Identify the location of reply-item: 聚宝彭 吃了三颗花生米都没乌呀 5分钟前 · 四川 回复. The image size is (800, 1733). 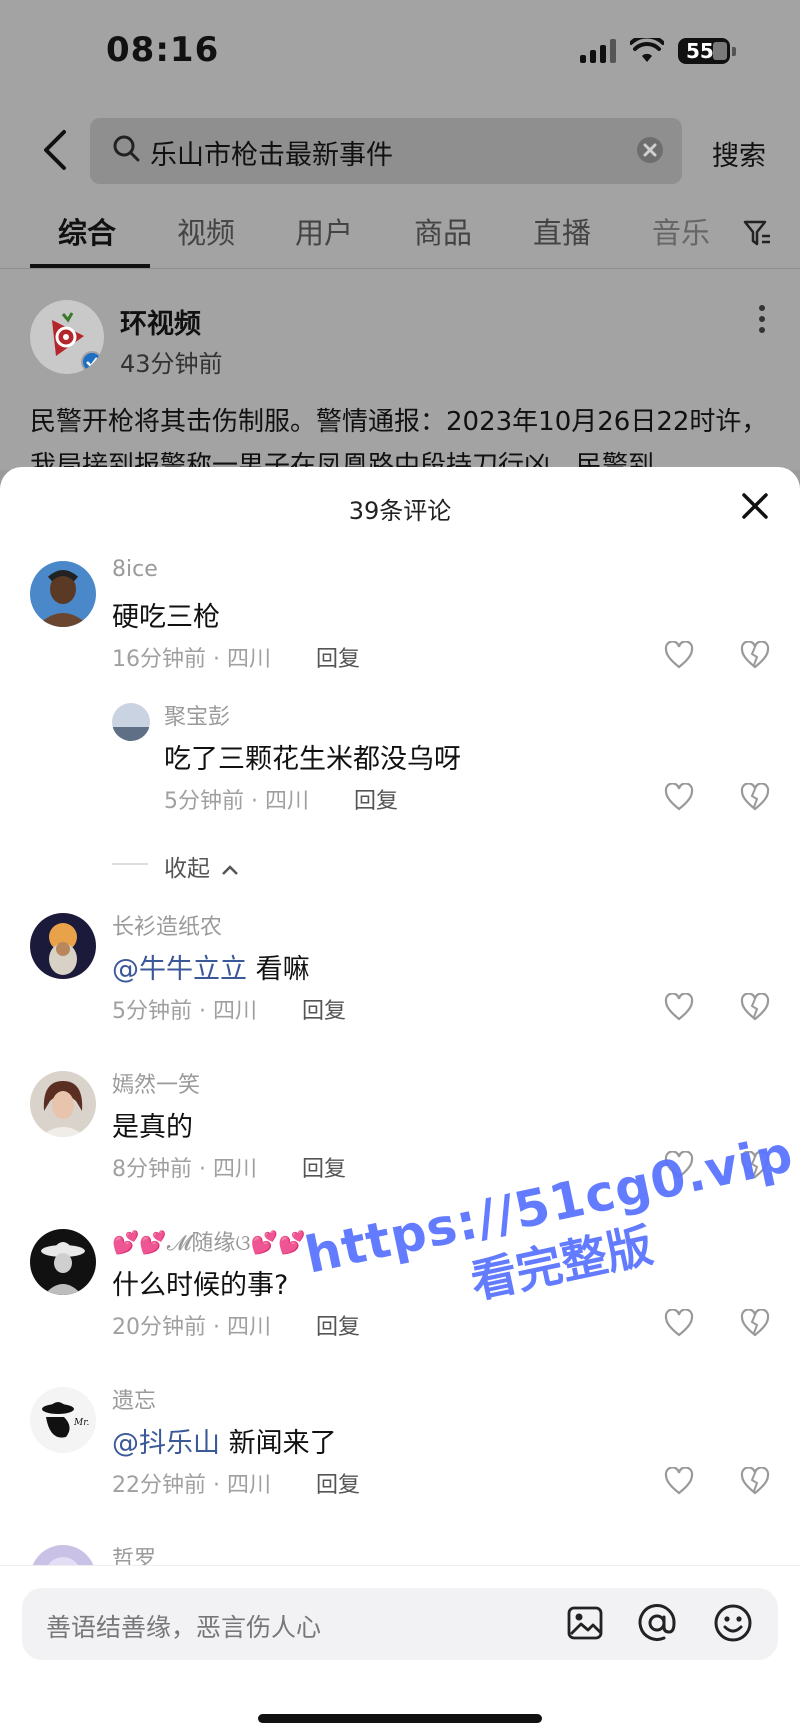
(400, 773).